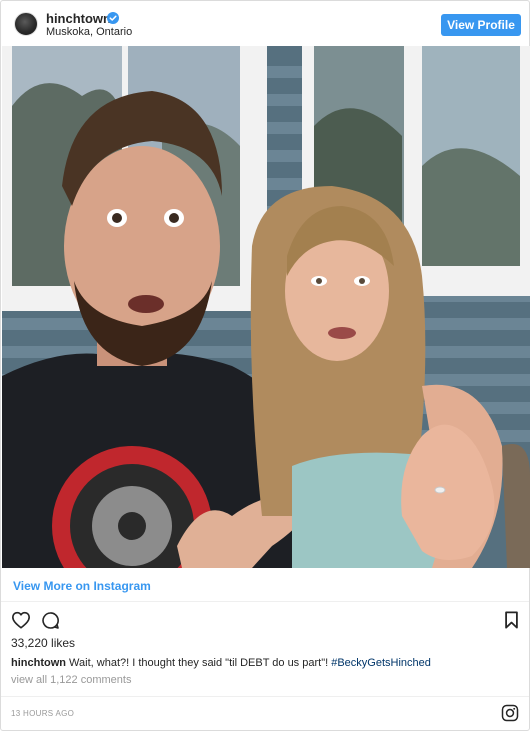  I want to click on likes-count: 33,220 likes, so click(43, 643).